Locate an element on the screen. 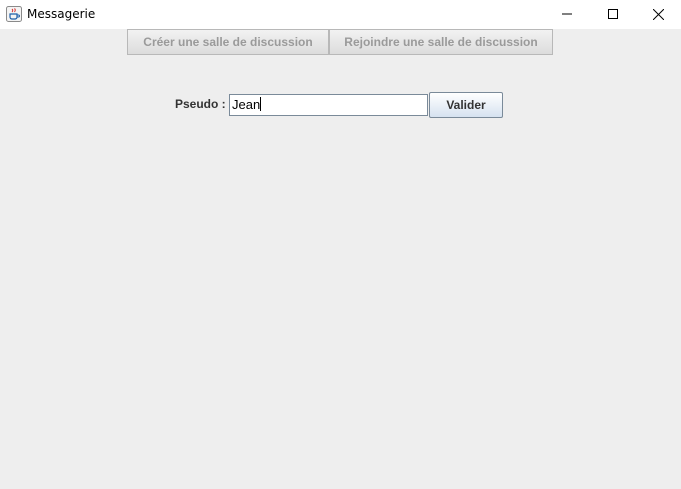 Image resolution: width=681 pixels, height=489 pixels. pseudo-input-value: Jean is located at coordinates (246, 104).